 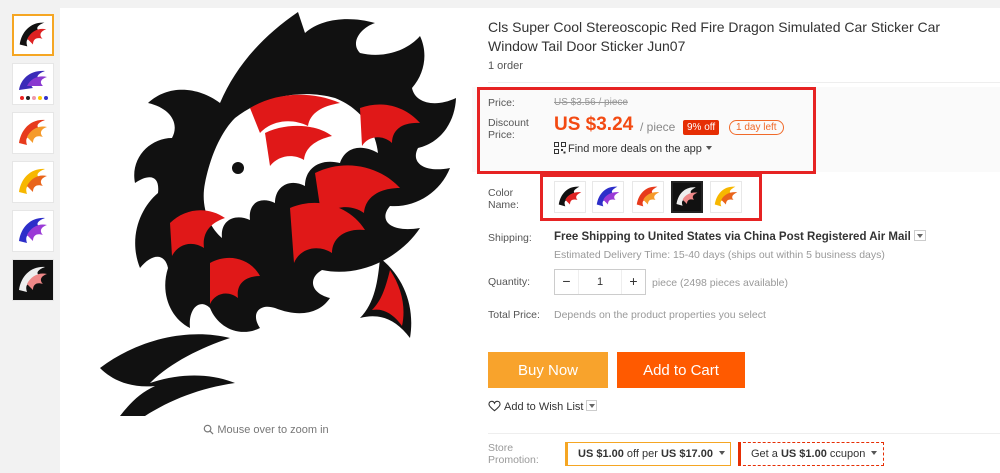 What do you see at coordinates (803, 454) in the screenshot?
I see `coupon-value: US $1.00` at bounding box center [803, 454].